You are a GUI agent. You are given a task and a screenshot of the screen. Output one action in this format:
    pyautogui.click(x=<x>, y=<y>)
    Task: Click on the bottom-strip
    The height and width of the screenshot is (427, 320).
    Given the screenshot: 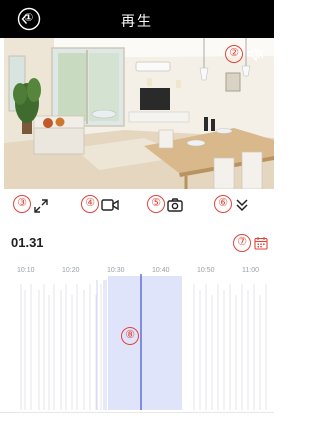 What is the action you would take?
    pyautogui.click(x=137, y=419)
    